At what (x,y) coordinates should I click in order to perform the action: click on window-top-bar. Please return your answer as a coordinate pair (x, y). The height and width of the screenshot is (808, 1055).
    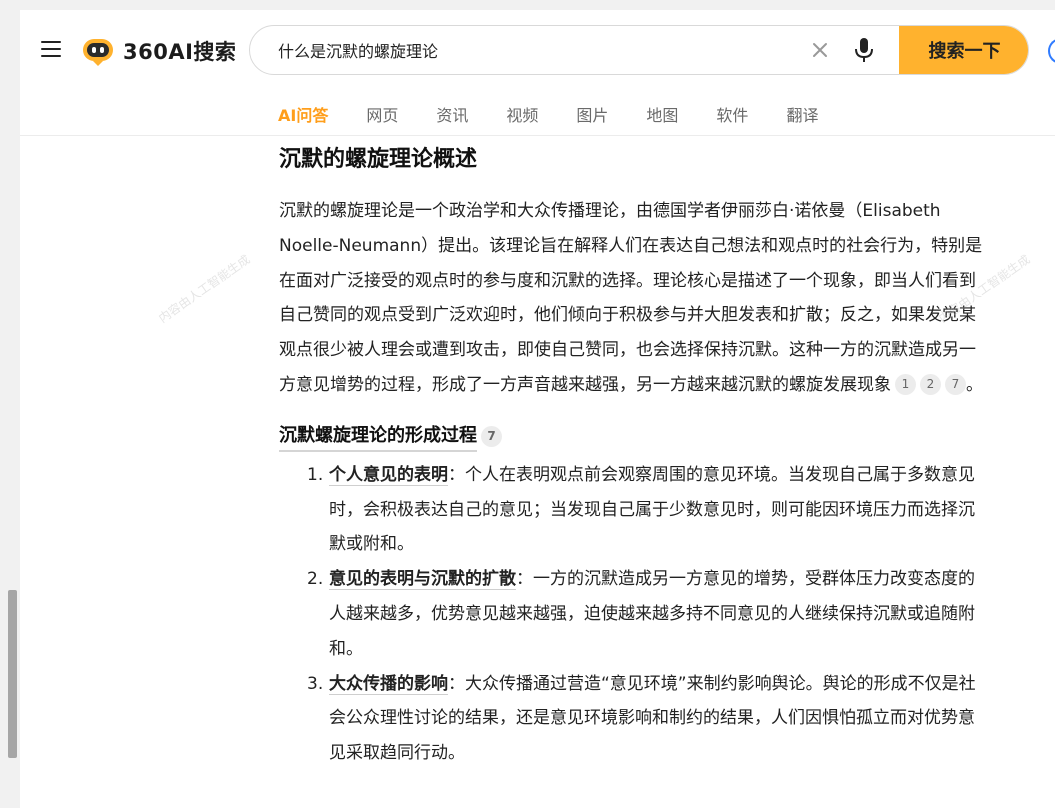
    Looking at the image, I should click on (527, 5).